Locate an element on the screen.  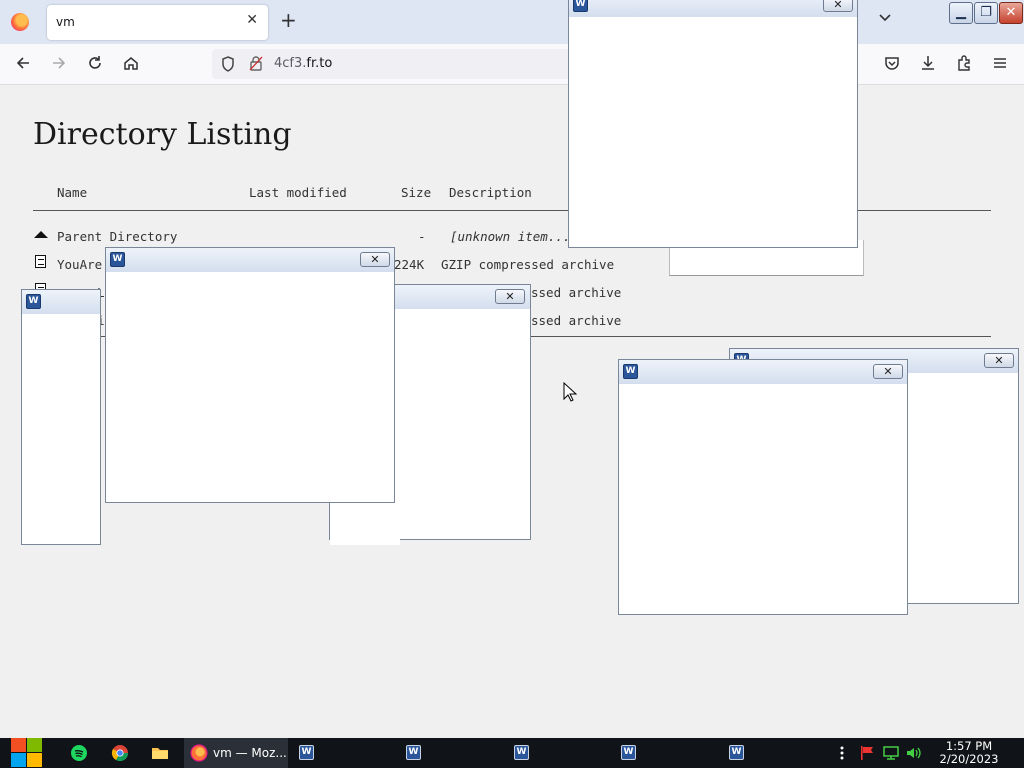
tab-strip: vm ✕ + ▁ ❐ ✕ is located at coordinates (512, 22).